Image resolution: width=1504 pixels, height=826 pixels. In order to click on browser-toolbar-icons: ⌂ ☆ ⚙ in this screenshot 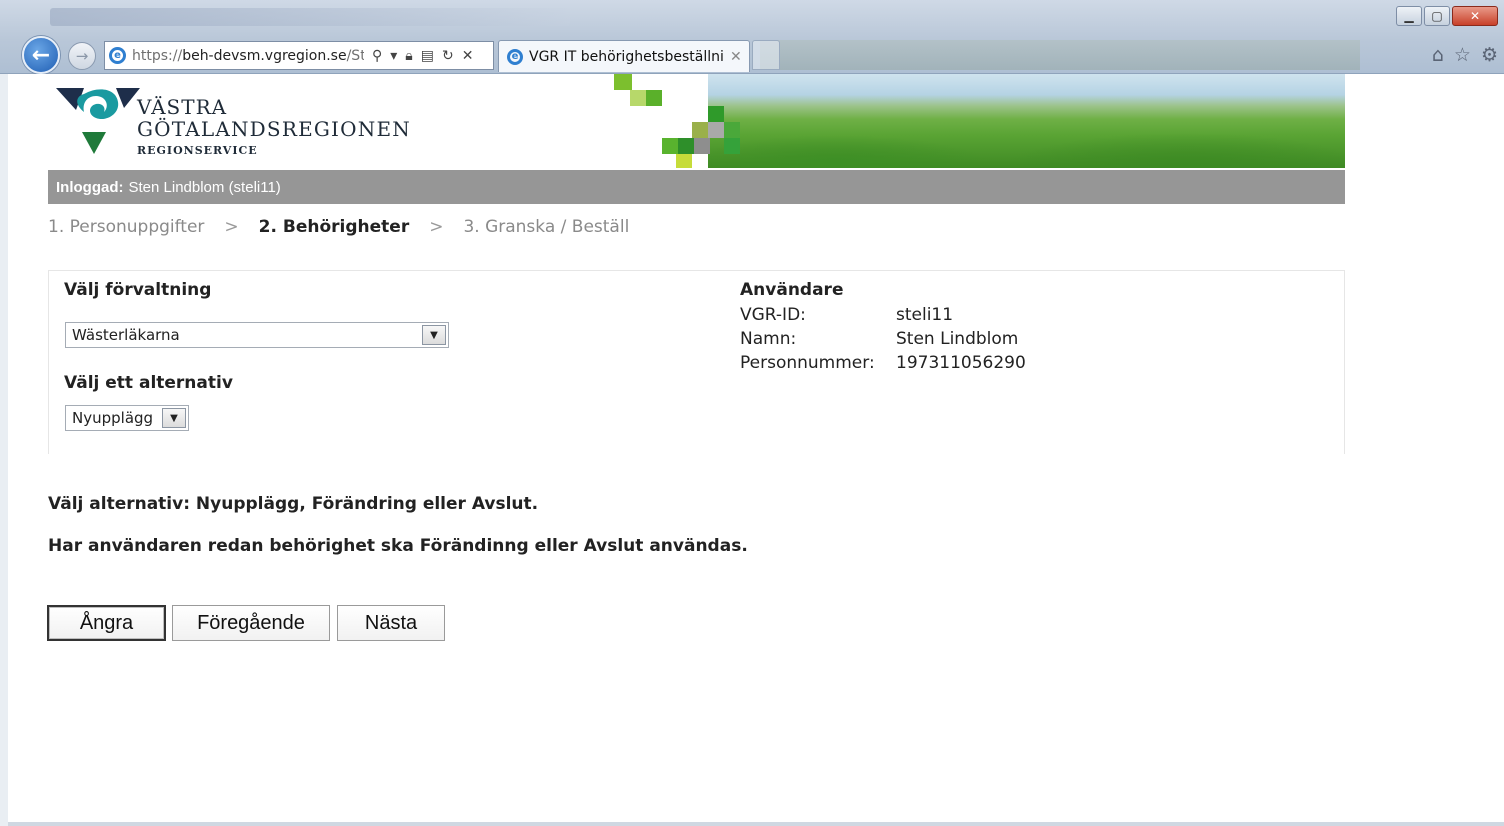, I will do `click(1465, 55)`.